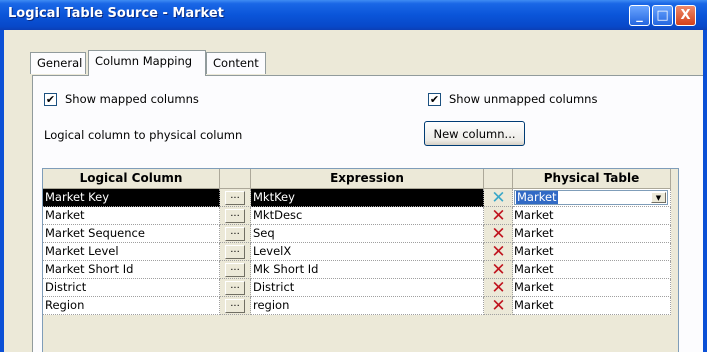 This screenshot has height=352, width=707. I want to click on physical-table-dropdown: Market ▼, so click(591, 197).